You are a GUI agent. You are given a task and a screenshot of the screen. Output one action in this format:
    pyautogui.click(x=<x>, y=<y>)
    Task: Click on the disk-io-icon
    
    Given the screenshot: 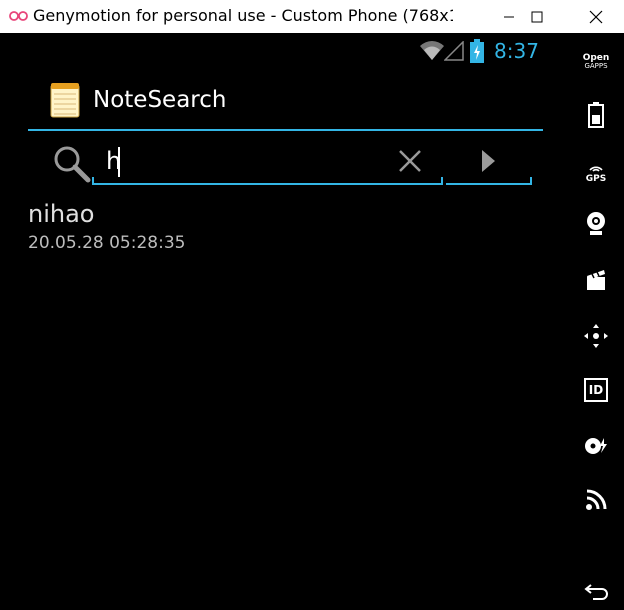 What is the action you would take?
    pyautogui.click(x=596, y=446)
    